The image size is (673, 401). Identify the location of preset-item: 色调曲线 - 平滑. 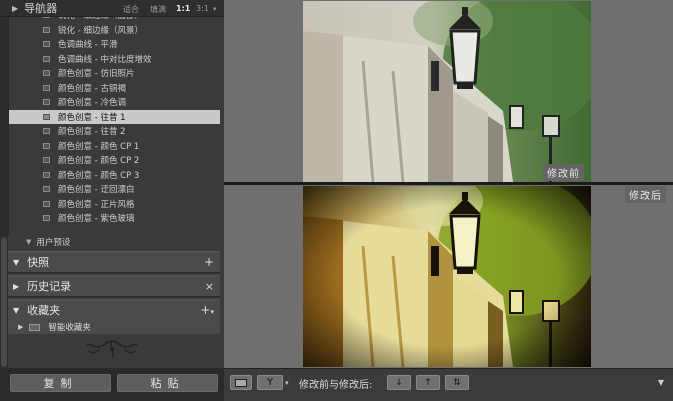
(114, 44).